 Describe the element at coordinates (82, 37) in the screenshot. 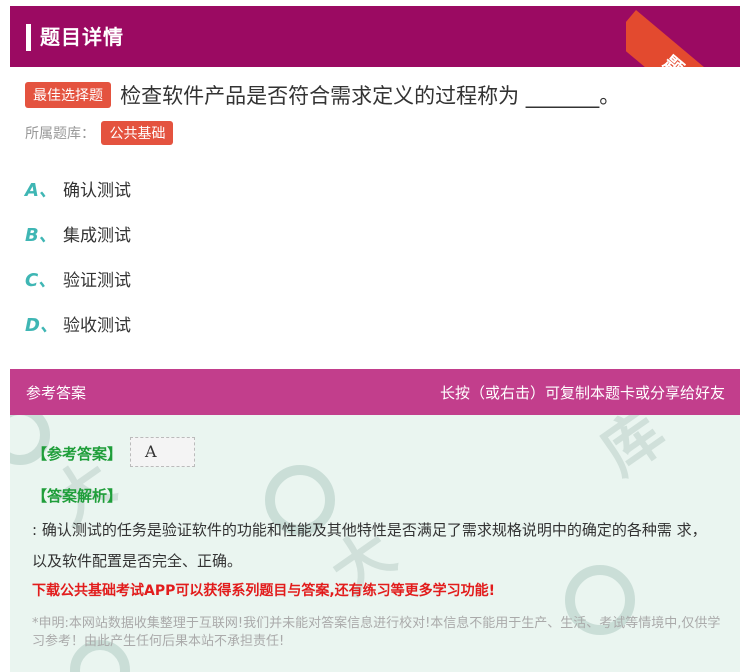

I see `page-title: 题目详情` at that location.